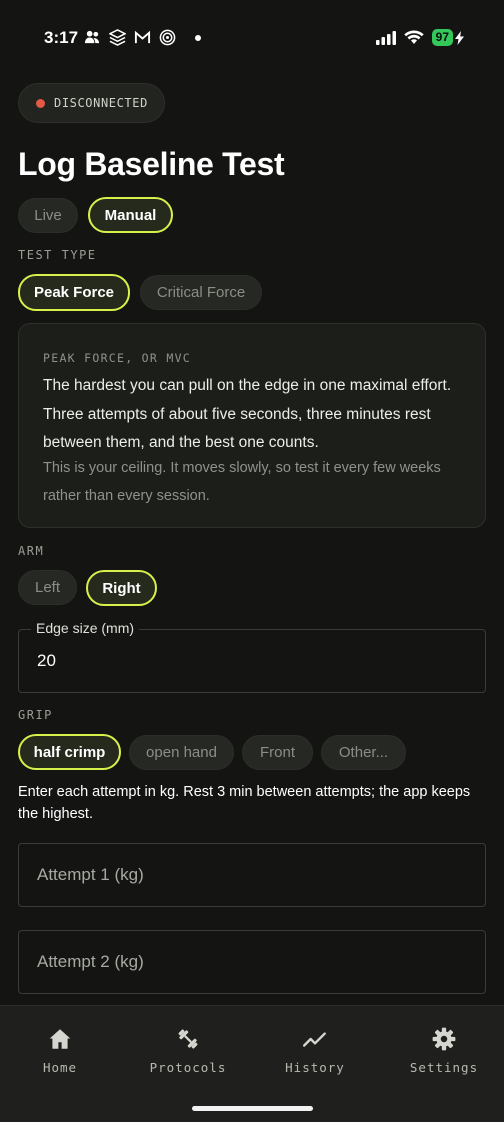 Image resolution: width=504 pixels, height=1122 pixels. I want to click on test-type-peak-force: Peak Force, so click(74, 292).